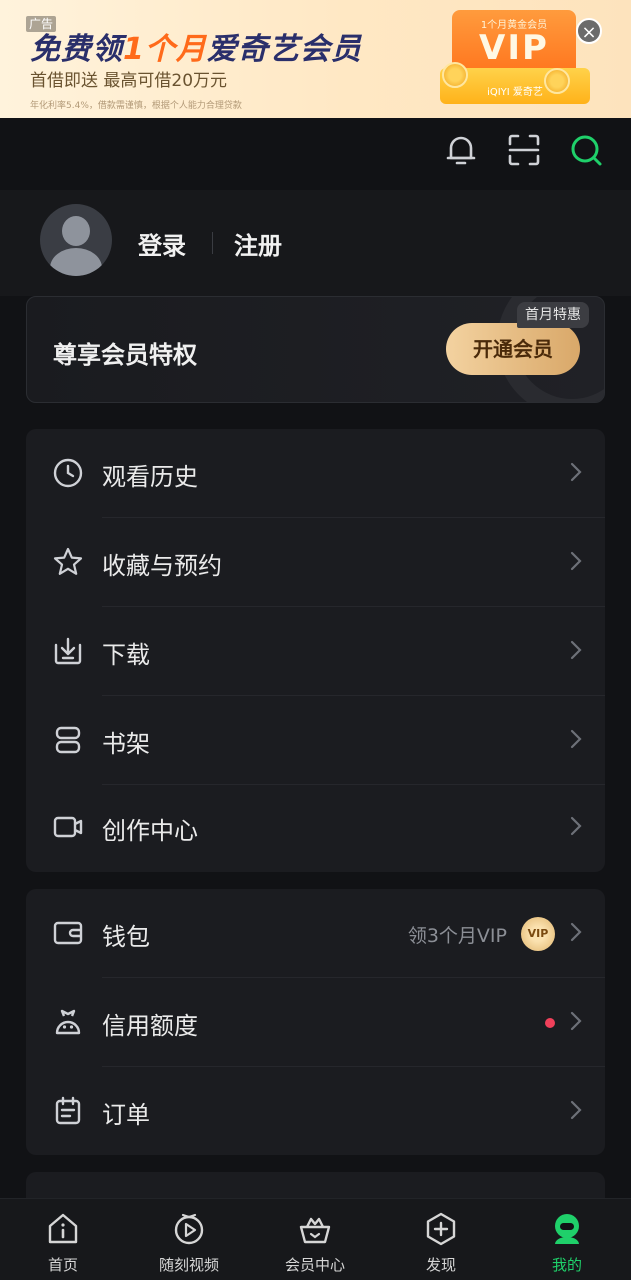 This screenshot has height=1280, width=631. What do you see at coordinates (76, 240) in the screenshot?
I see `avatar` at bounding box center [76, 240].